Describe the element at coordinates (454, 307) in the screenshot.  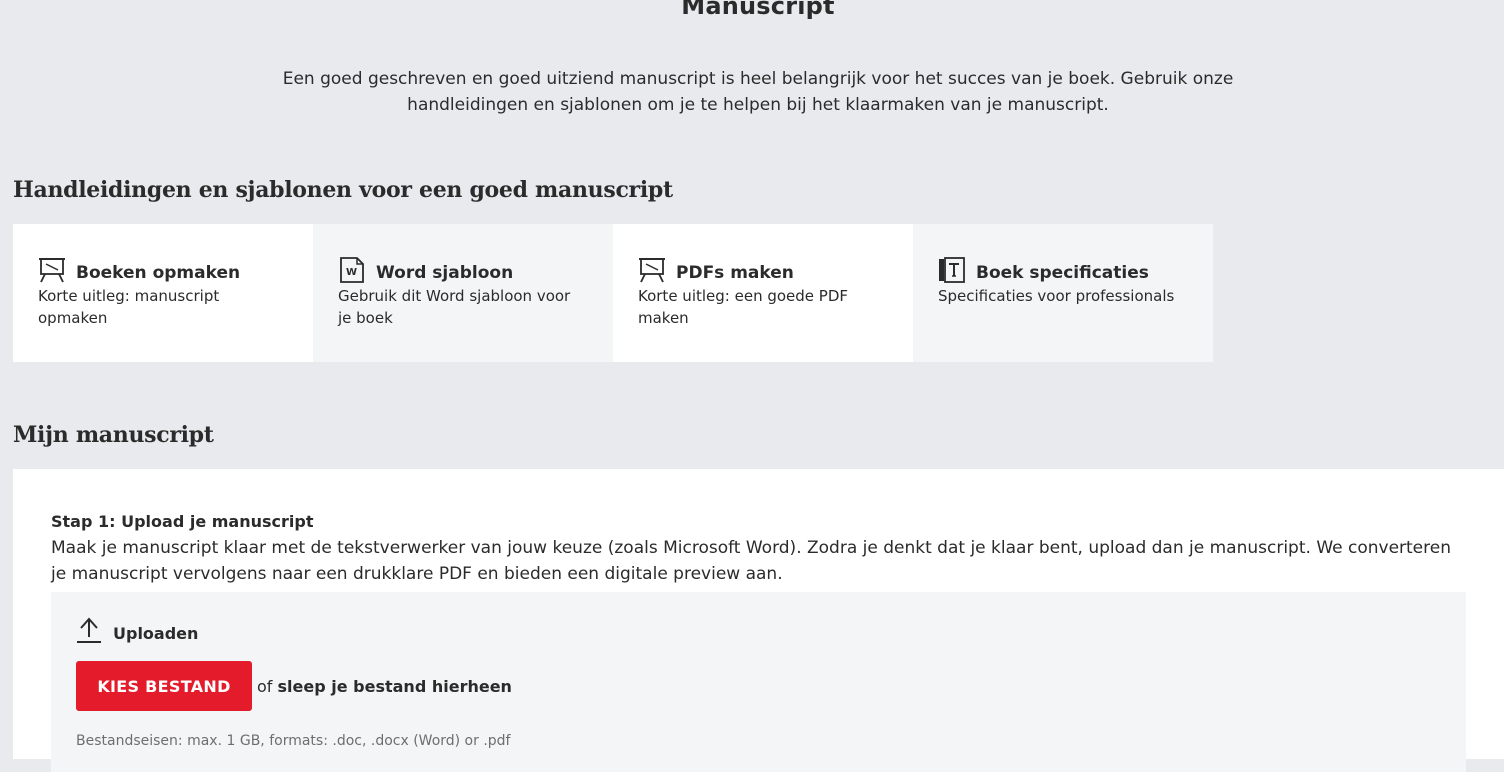
I see `card-description: Gebruik dit Word sjabloon voor je boek` at that location.